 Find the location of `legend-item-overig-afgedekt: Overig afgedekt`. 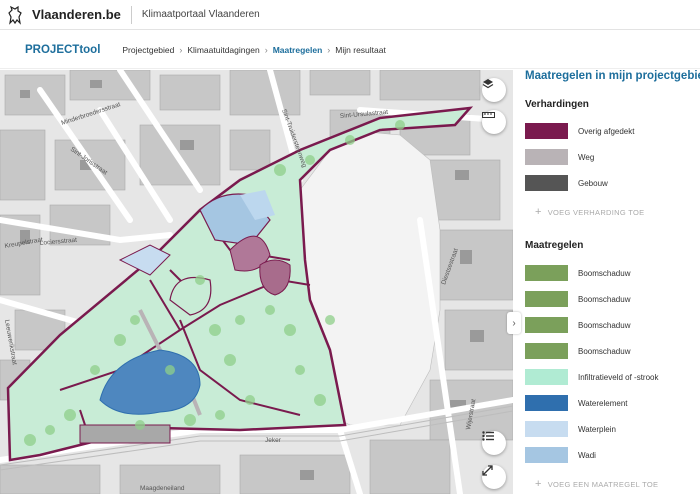

legend-item-overig-afgedekt: Overig afgedekt is located at coordinates (579, 131).